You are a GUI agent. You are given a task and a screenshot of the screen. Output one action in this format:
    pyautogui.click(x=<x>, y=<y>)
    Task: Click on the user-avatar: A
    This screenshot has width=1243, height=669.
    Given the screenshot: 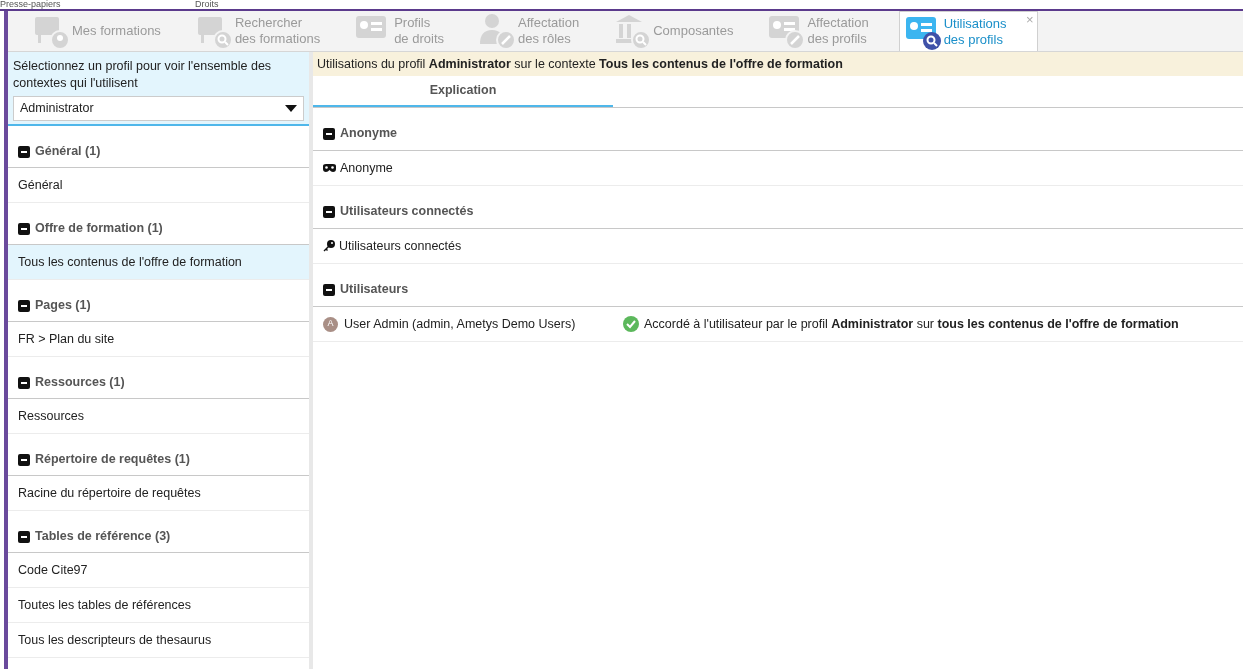 What is the action you would take?
    pyautogui.click(x=330, y=324)
    